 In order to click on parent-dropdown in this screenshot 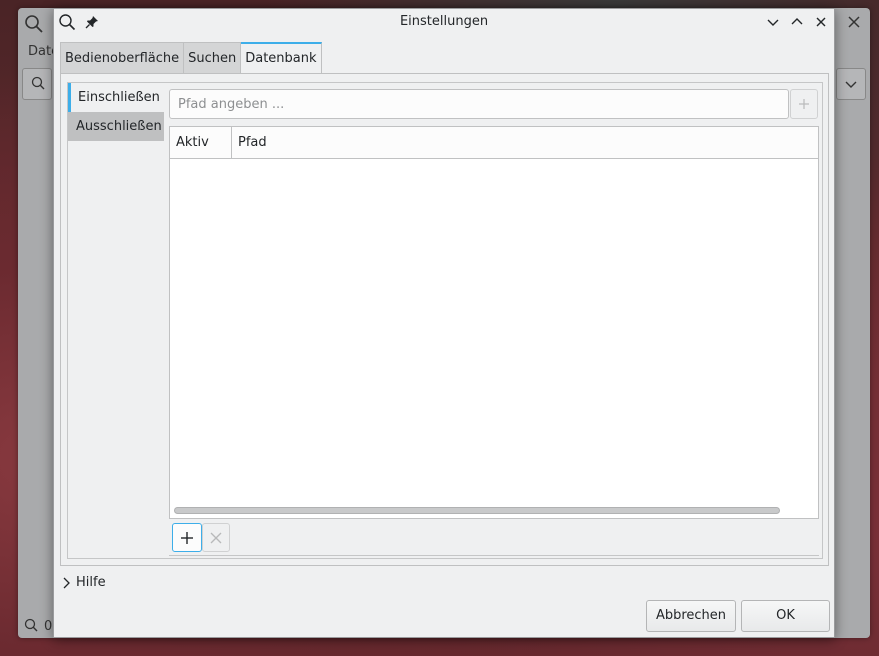, I will do `click(851, 84)`.